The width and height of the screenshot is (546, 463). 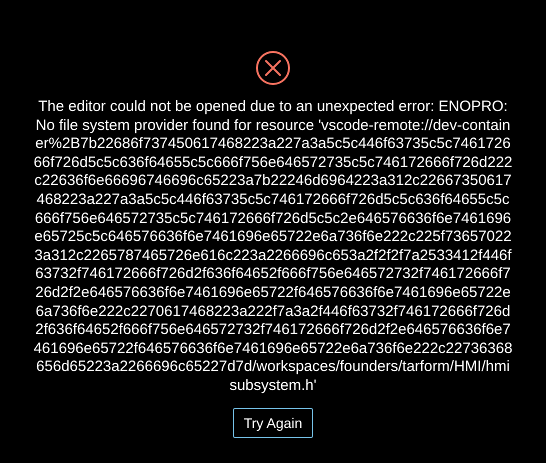 I want to click on error-icon, so click(x=273, y=68).